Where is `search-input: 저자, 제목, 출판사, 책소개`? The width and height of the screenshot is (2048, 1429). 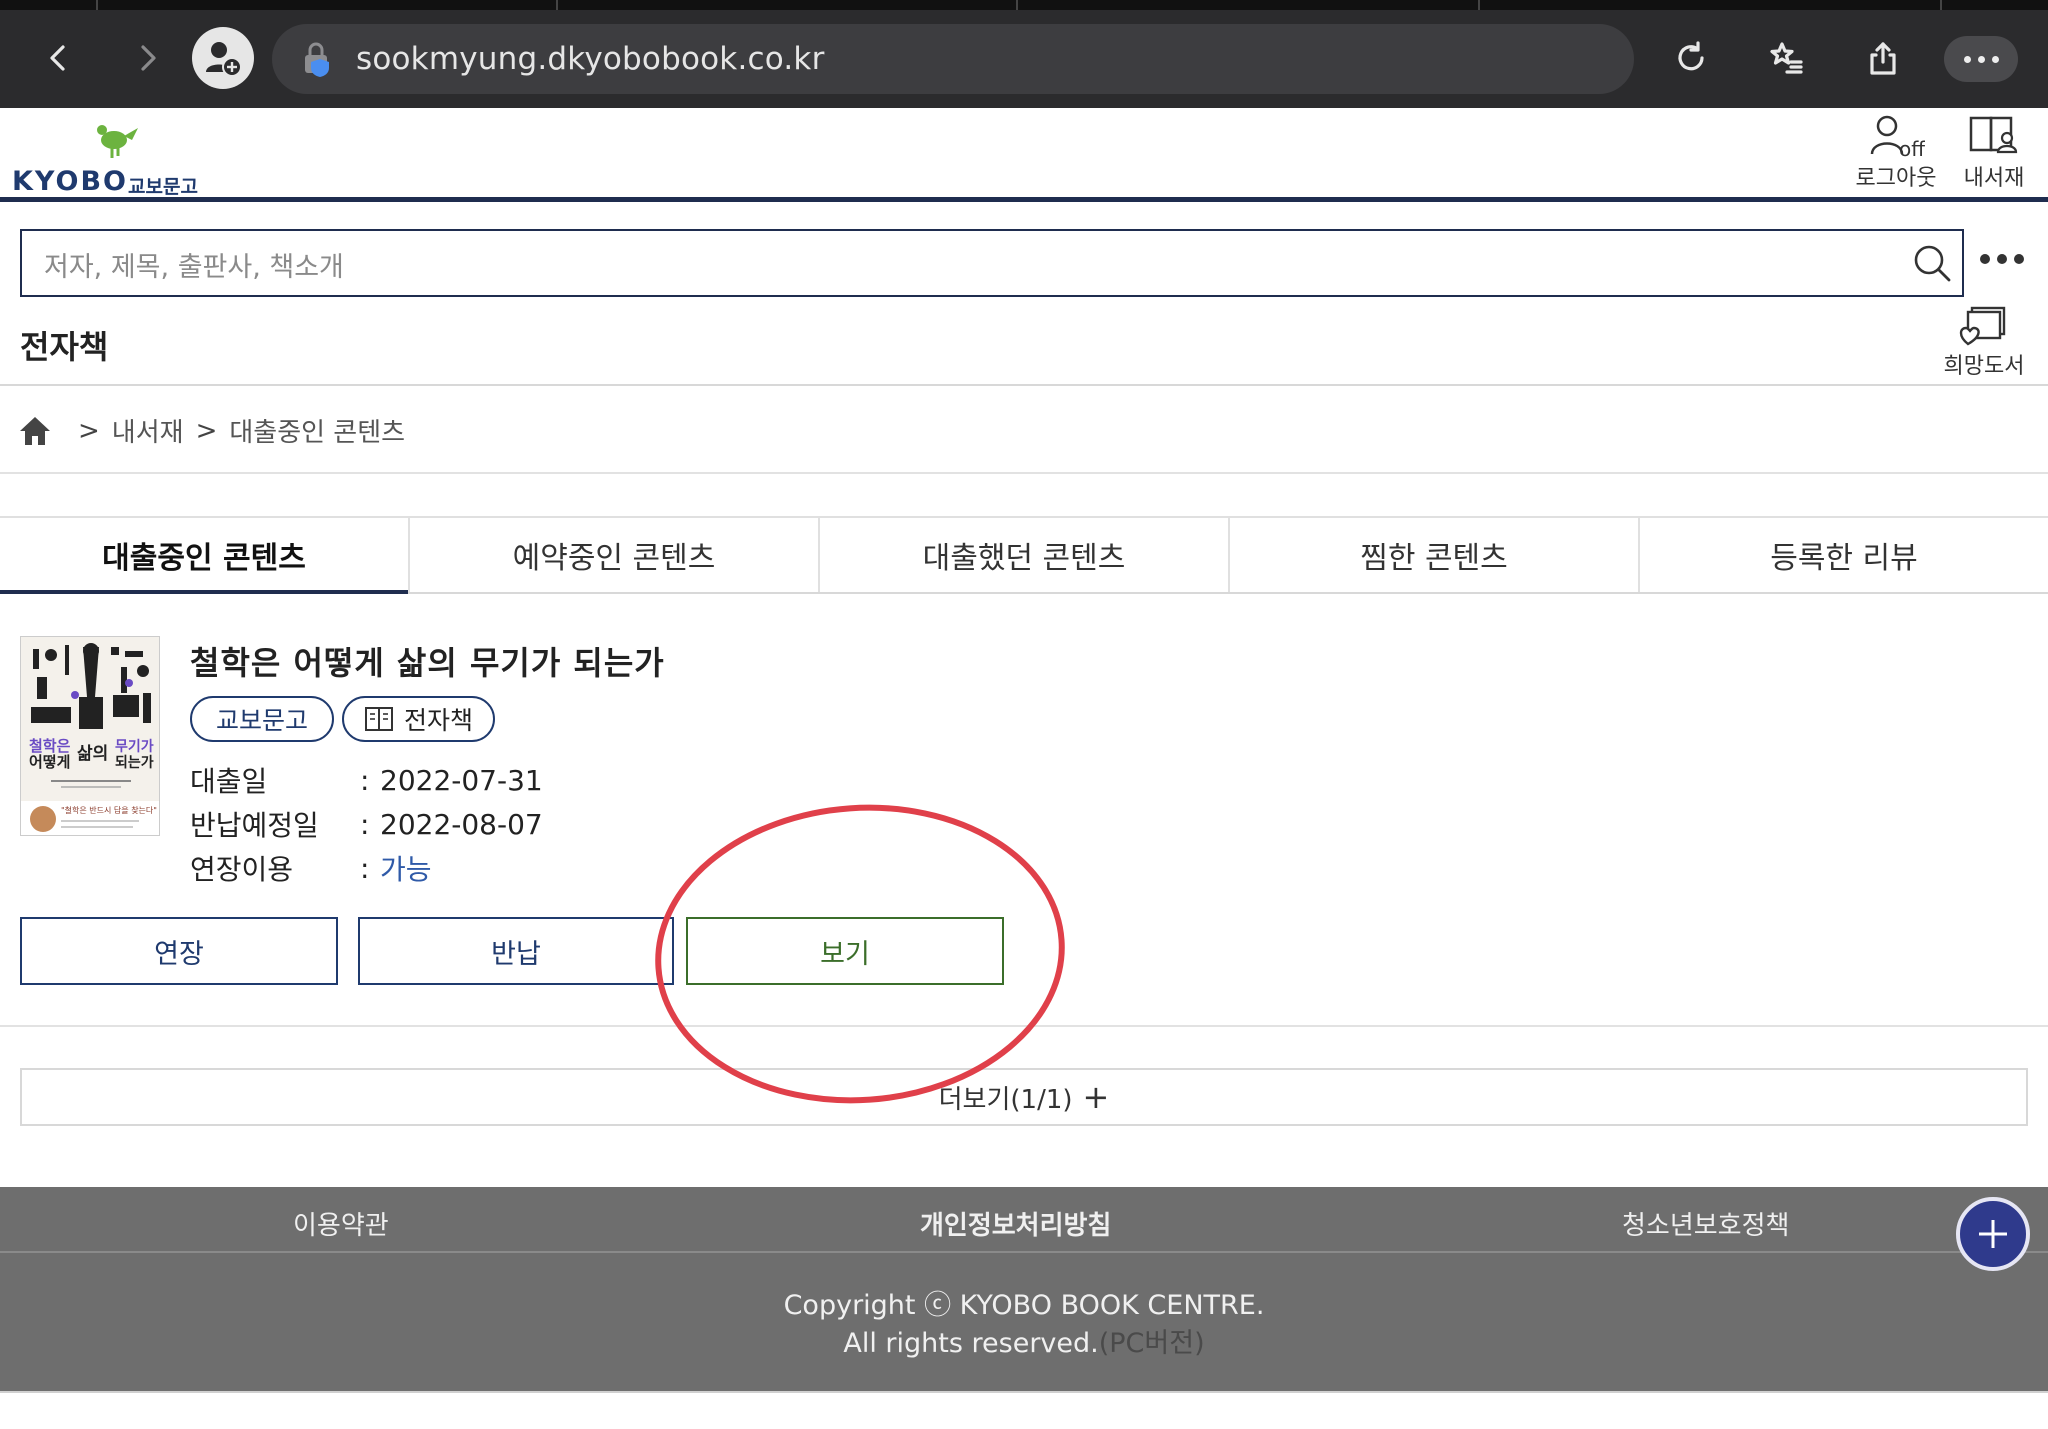
search-input: 저자, 제목, 출판사, 책소개 is located at coordinates (992, 263).